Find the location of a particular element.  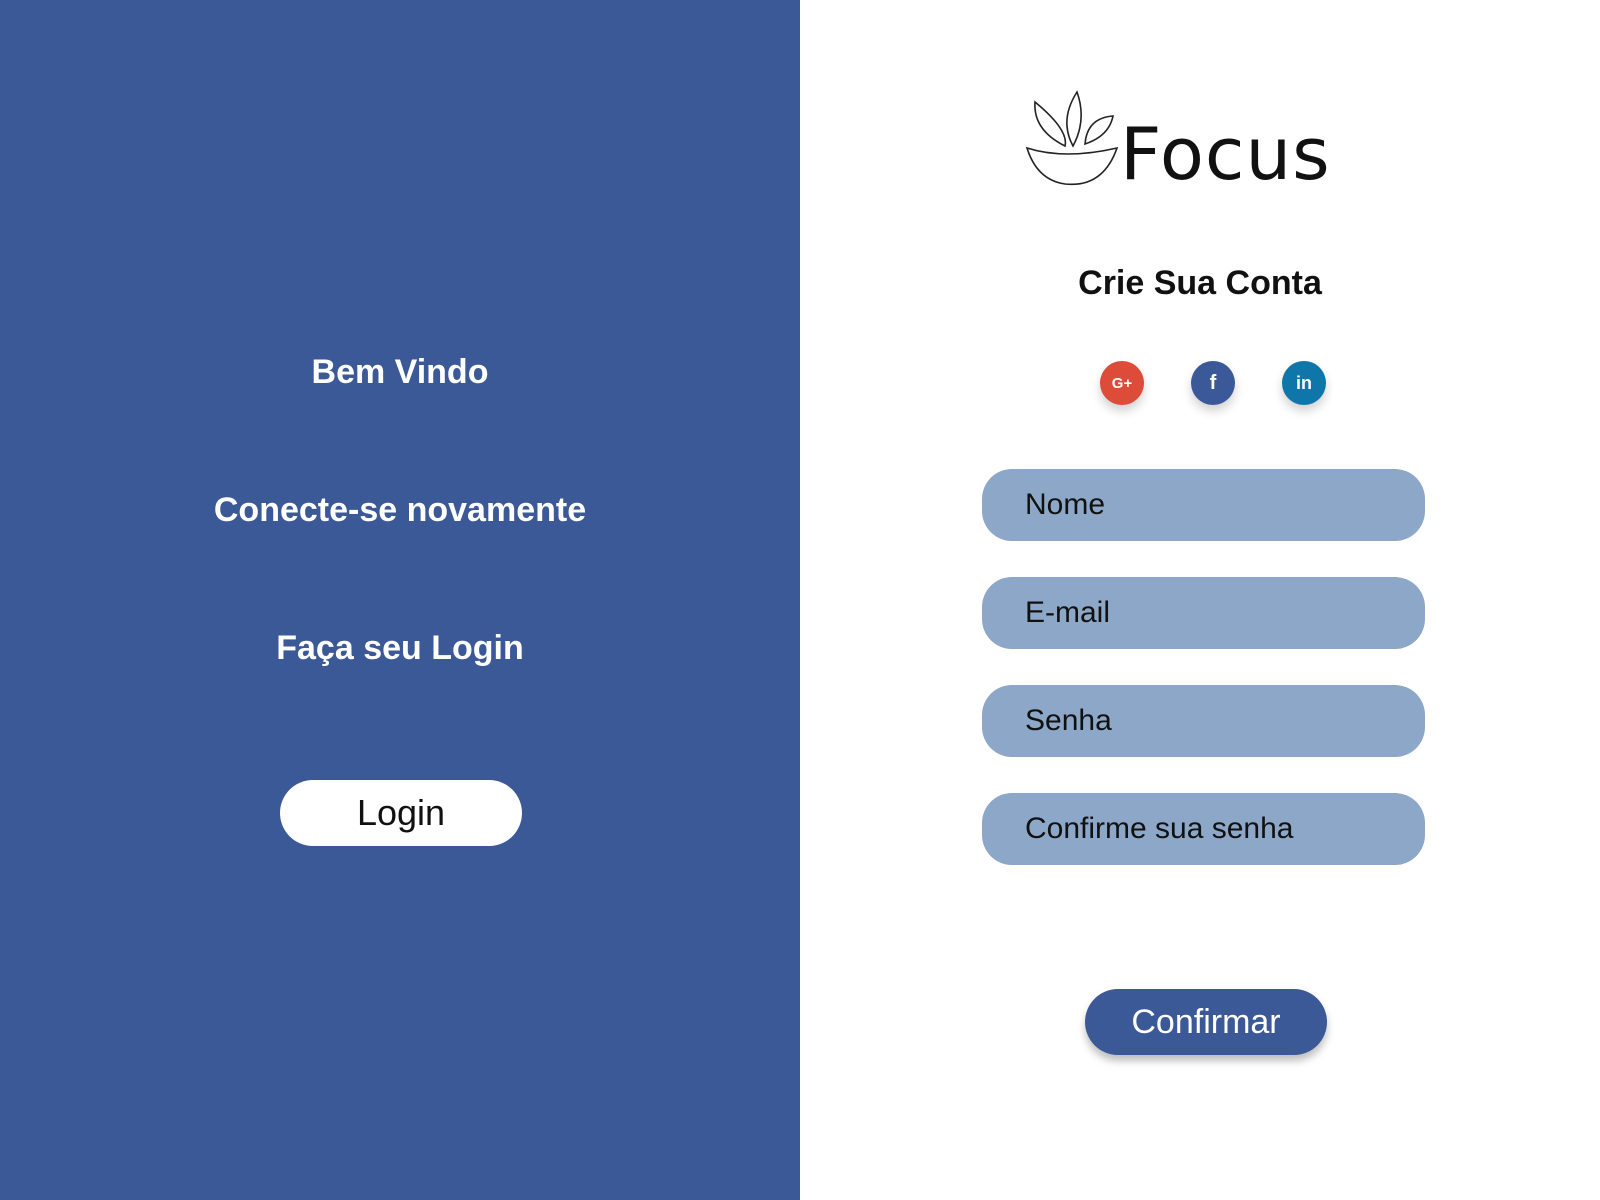

login-prompt-text: Faça seu Login is located at coordinates (400, 648).